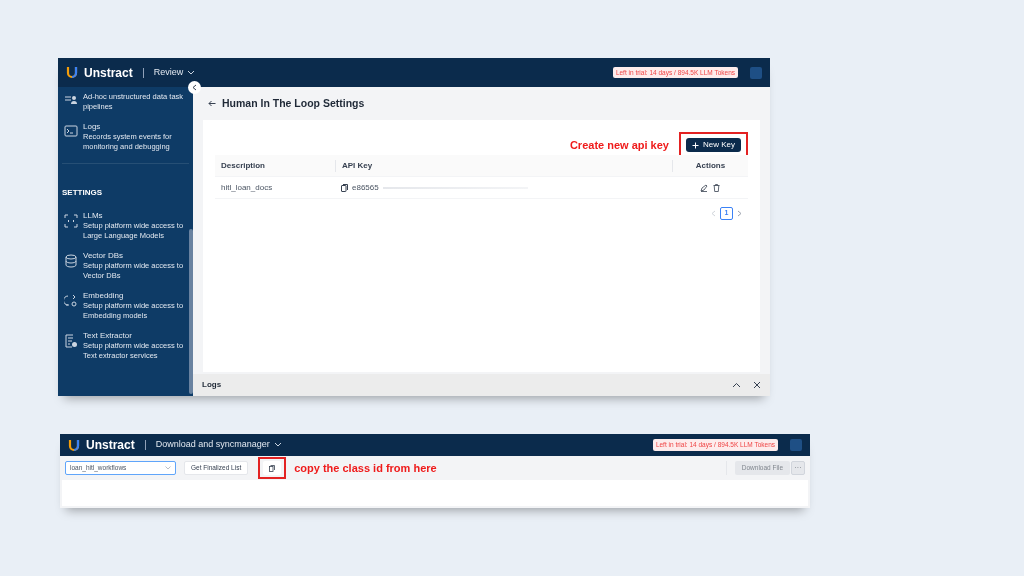 The image size is (1024, 576). Describe the element at coordinates (71, 341) in the screenshot. I see `document-gear-icon` at that location.